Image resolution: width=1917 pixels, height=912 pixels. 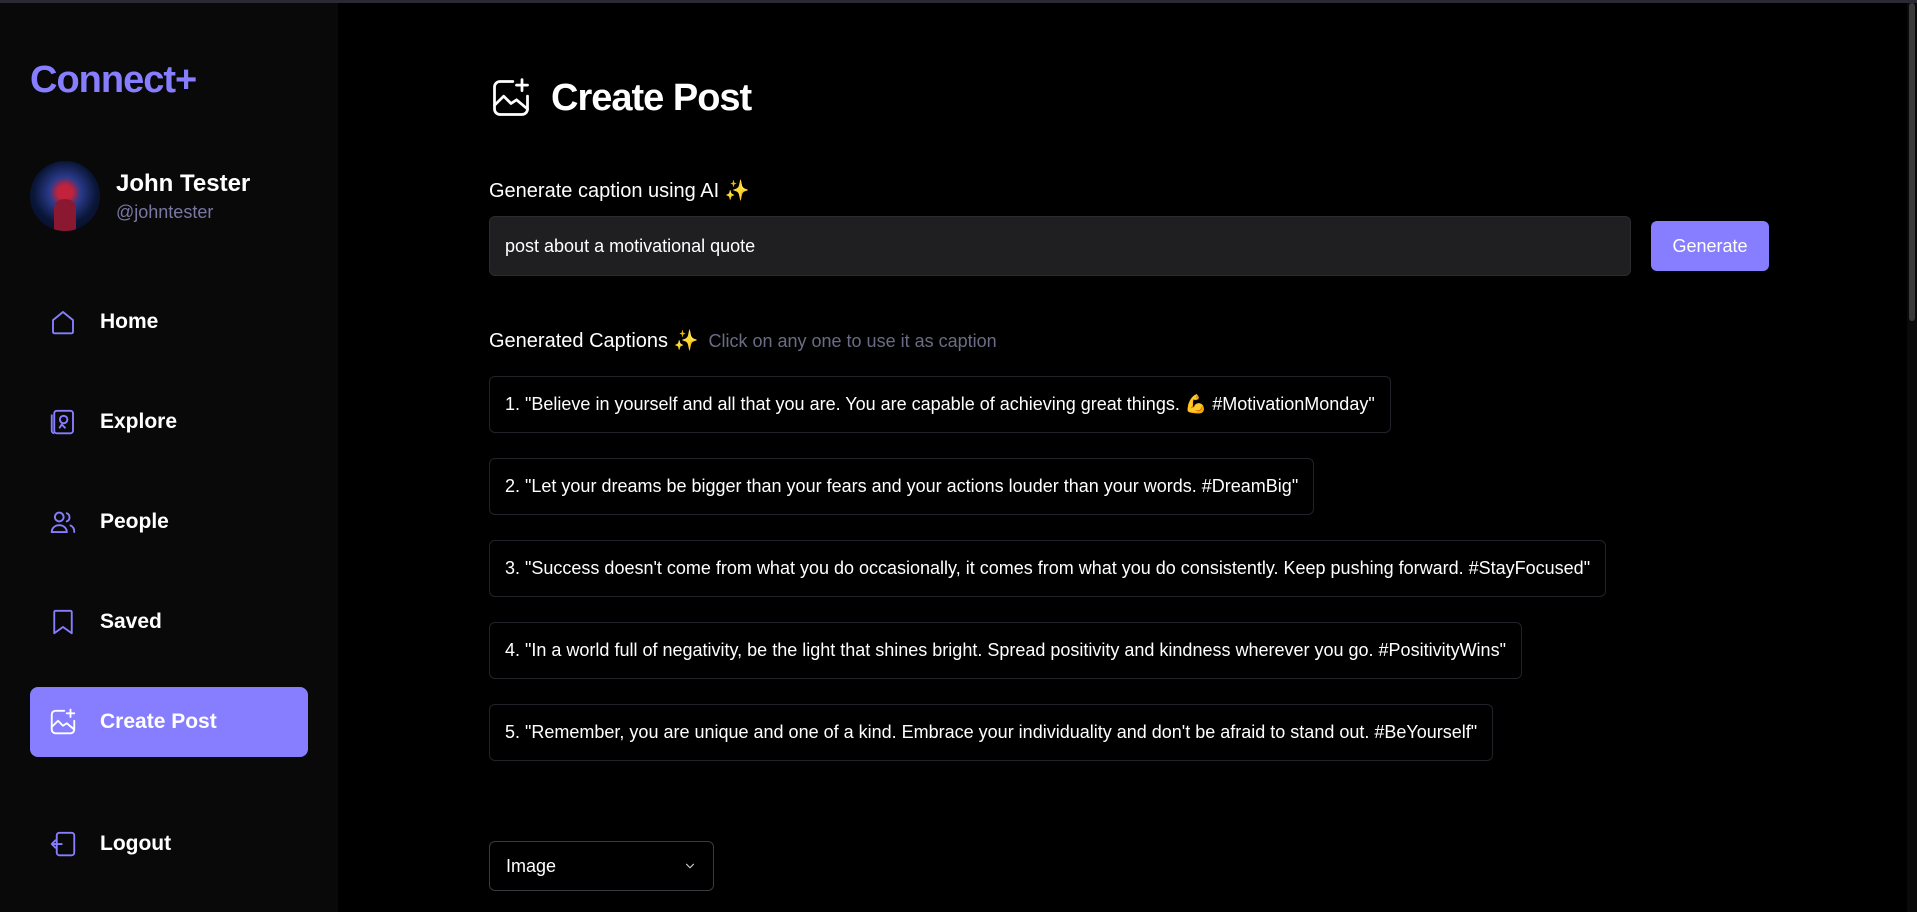 What do you see at coordinates (169, 322) in the screenshot?
I see `sidebar-item-home: Home` at bounding box center [169, 322].